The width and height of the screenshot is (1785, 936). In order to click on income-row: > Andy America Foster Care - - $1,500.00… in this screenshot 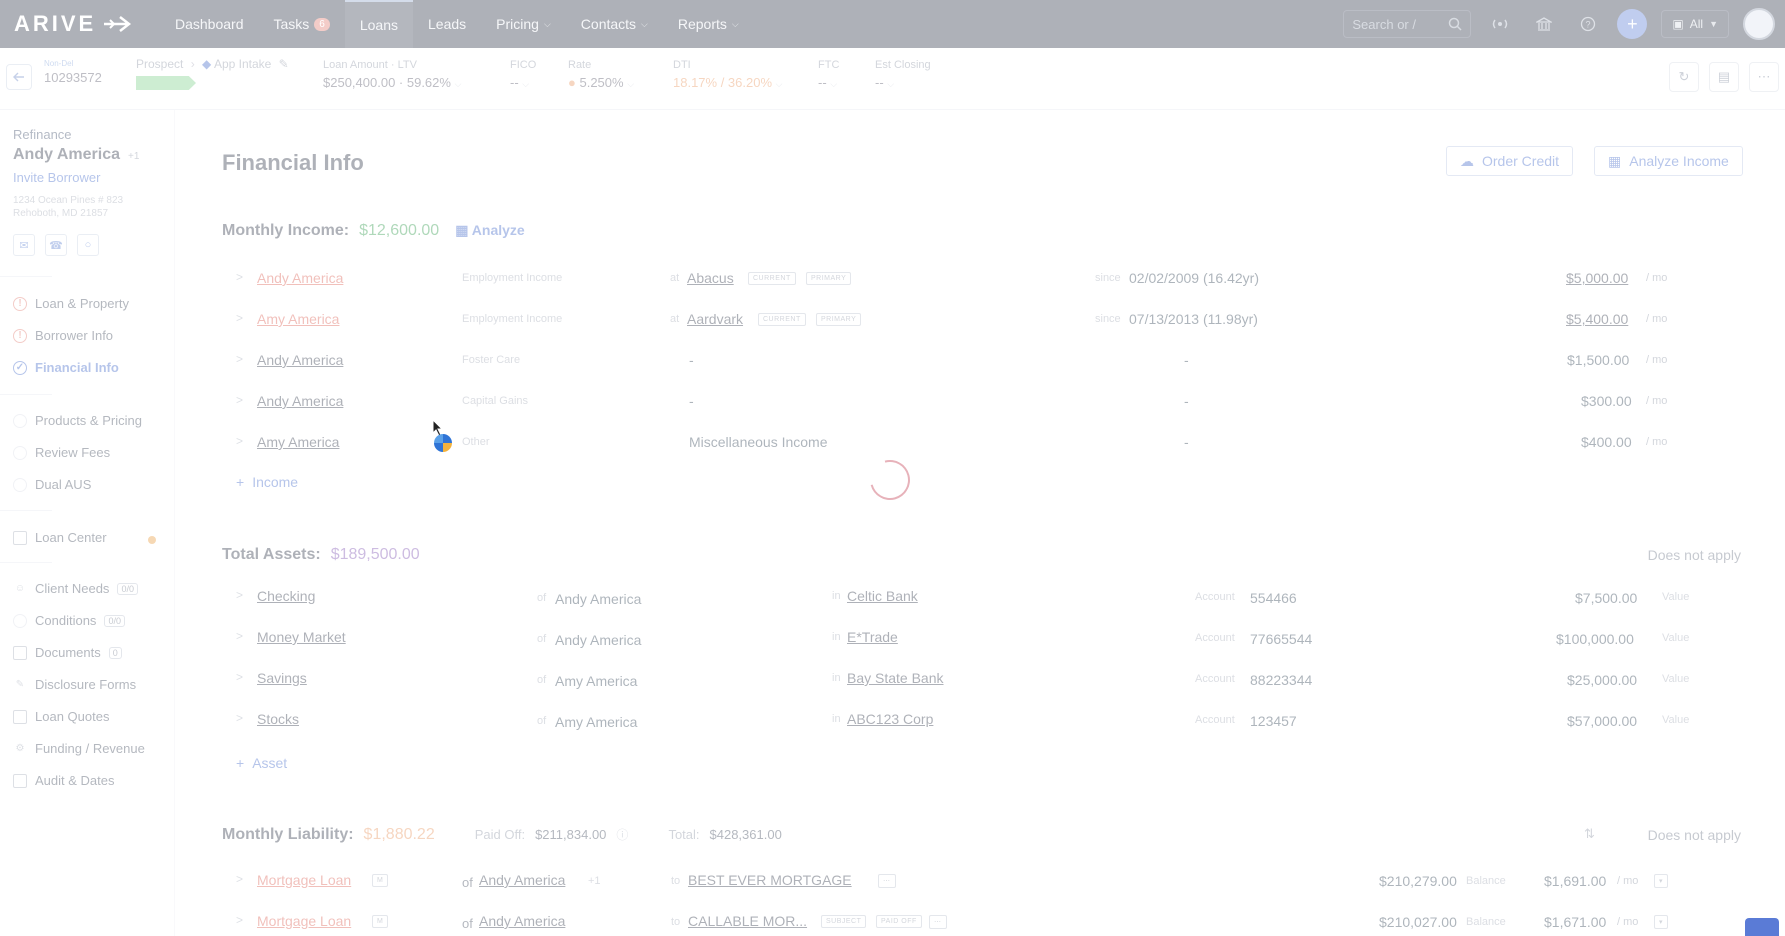, I will do `click(944, 370)`.